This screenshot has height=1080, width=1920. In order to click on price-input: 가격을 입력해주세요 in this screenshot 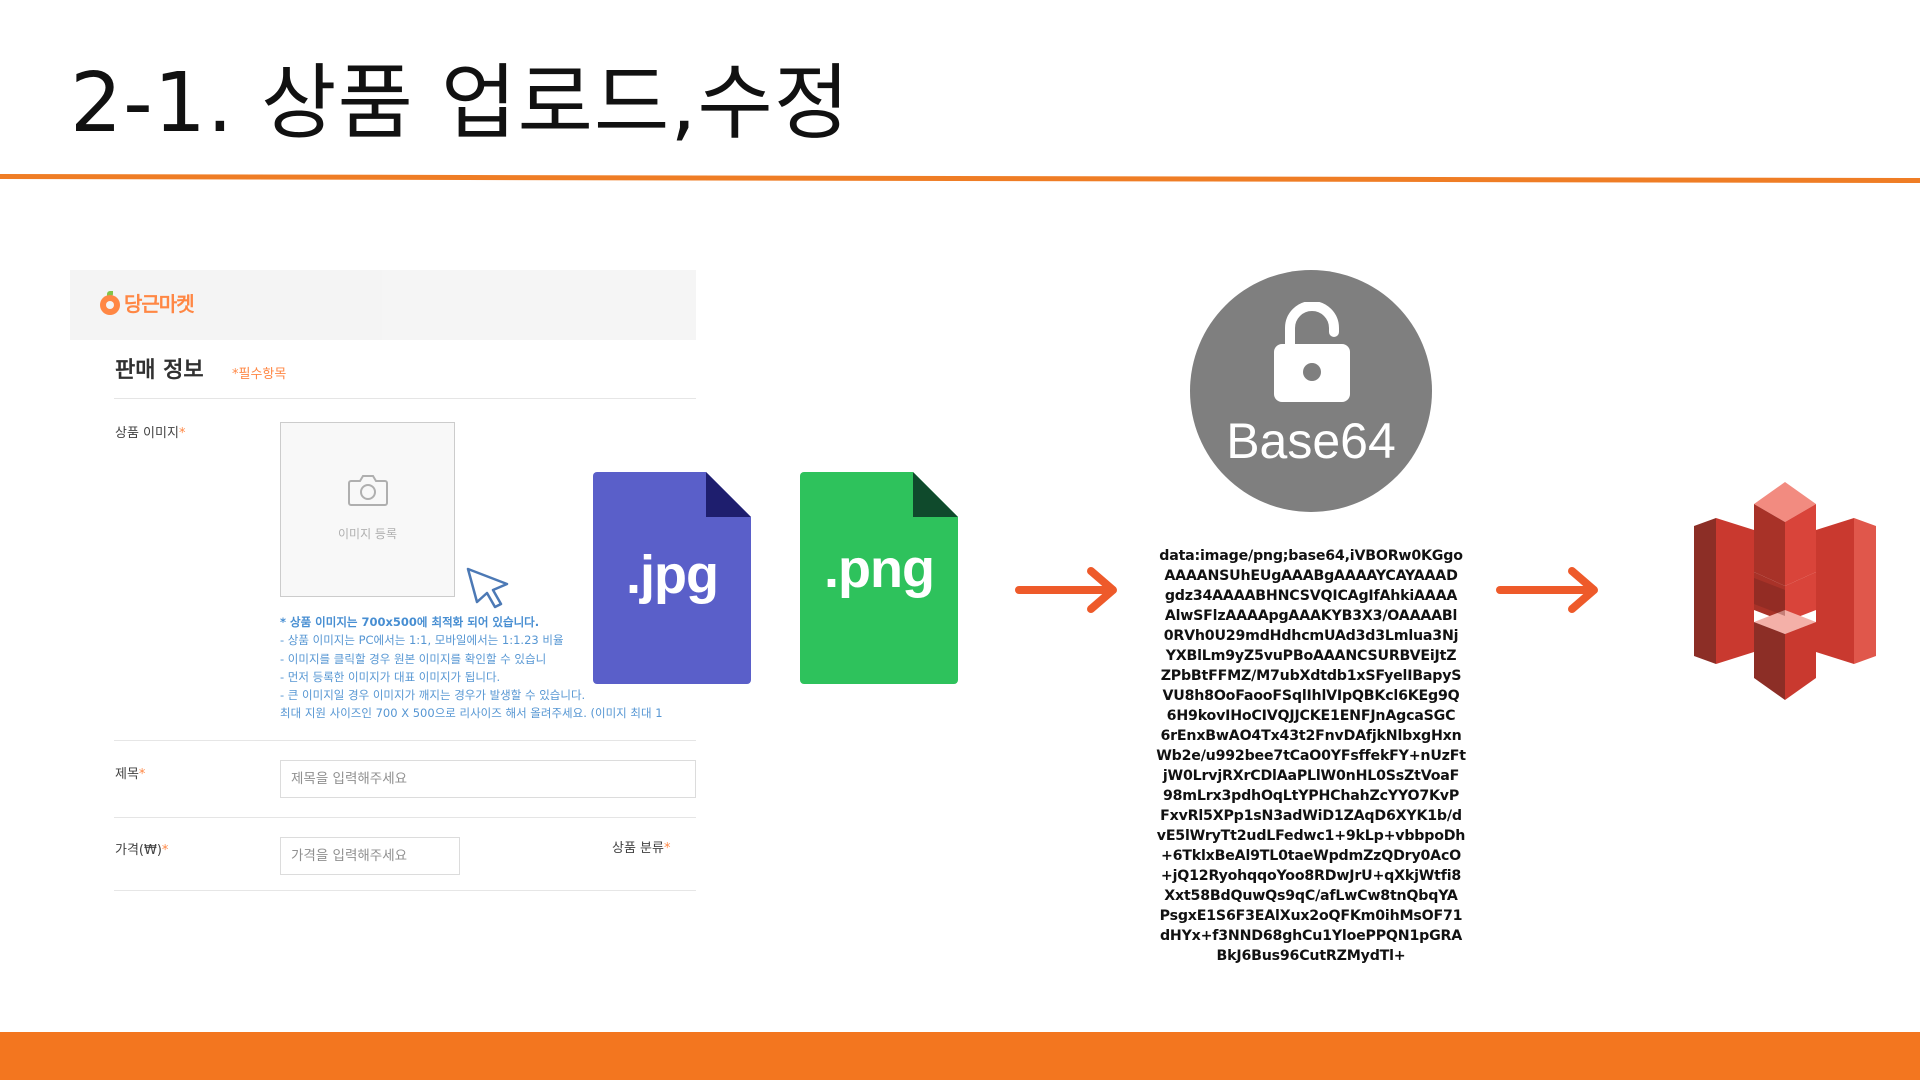, I will do `click(370, 856)`.